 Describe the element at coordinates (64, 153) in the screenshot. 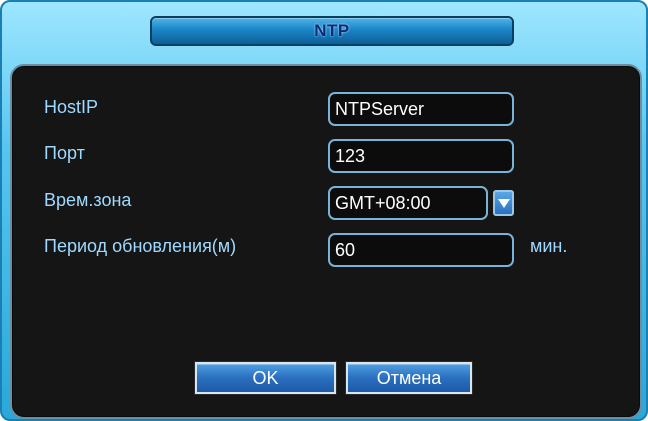

I see `port-label: Порт` at that location.